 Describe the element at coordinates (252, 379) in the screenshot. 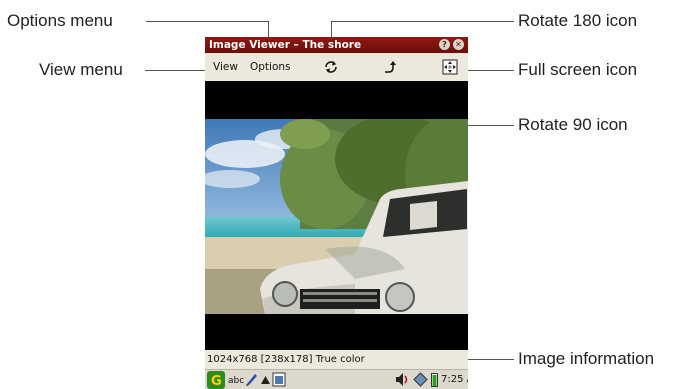

I see `pen-icon` at that location.